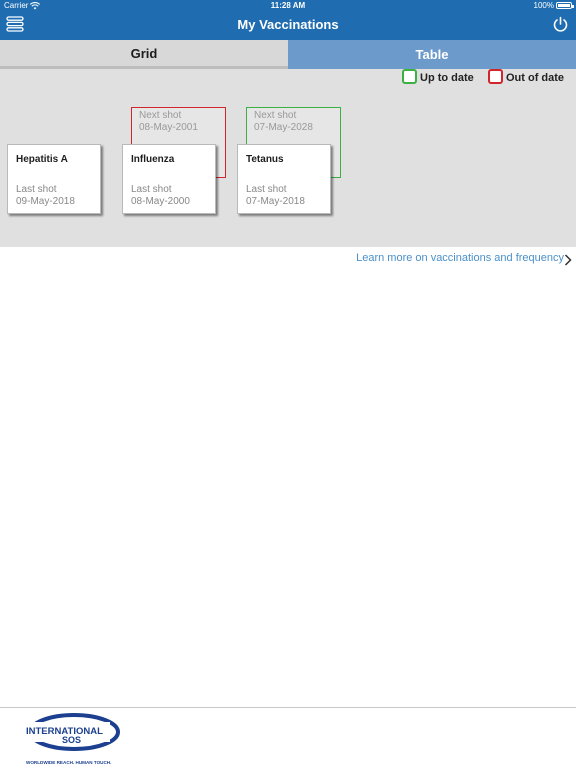 The width and height of the screenshot is (576, 768). Describe the element at coordinates (568, 260) in the screenshot. I see `chevron-right-icon` at that location.